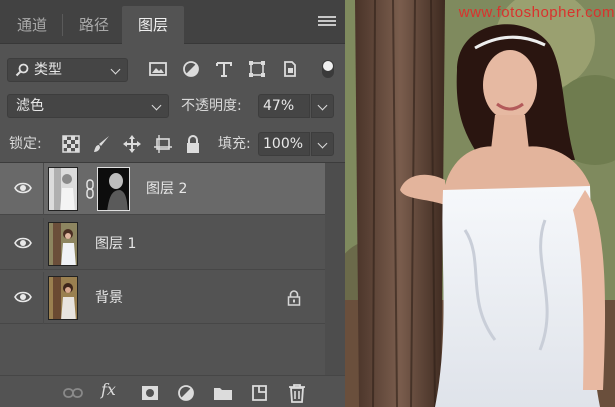  Describe the element at coordinates (88, 106) in the screenshot. I see `blend-mode-dropdown: 滤色` at that location.